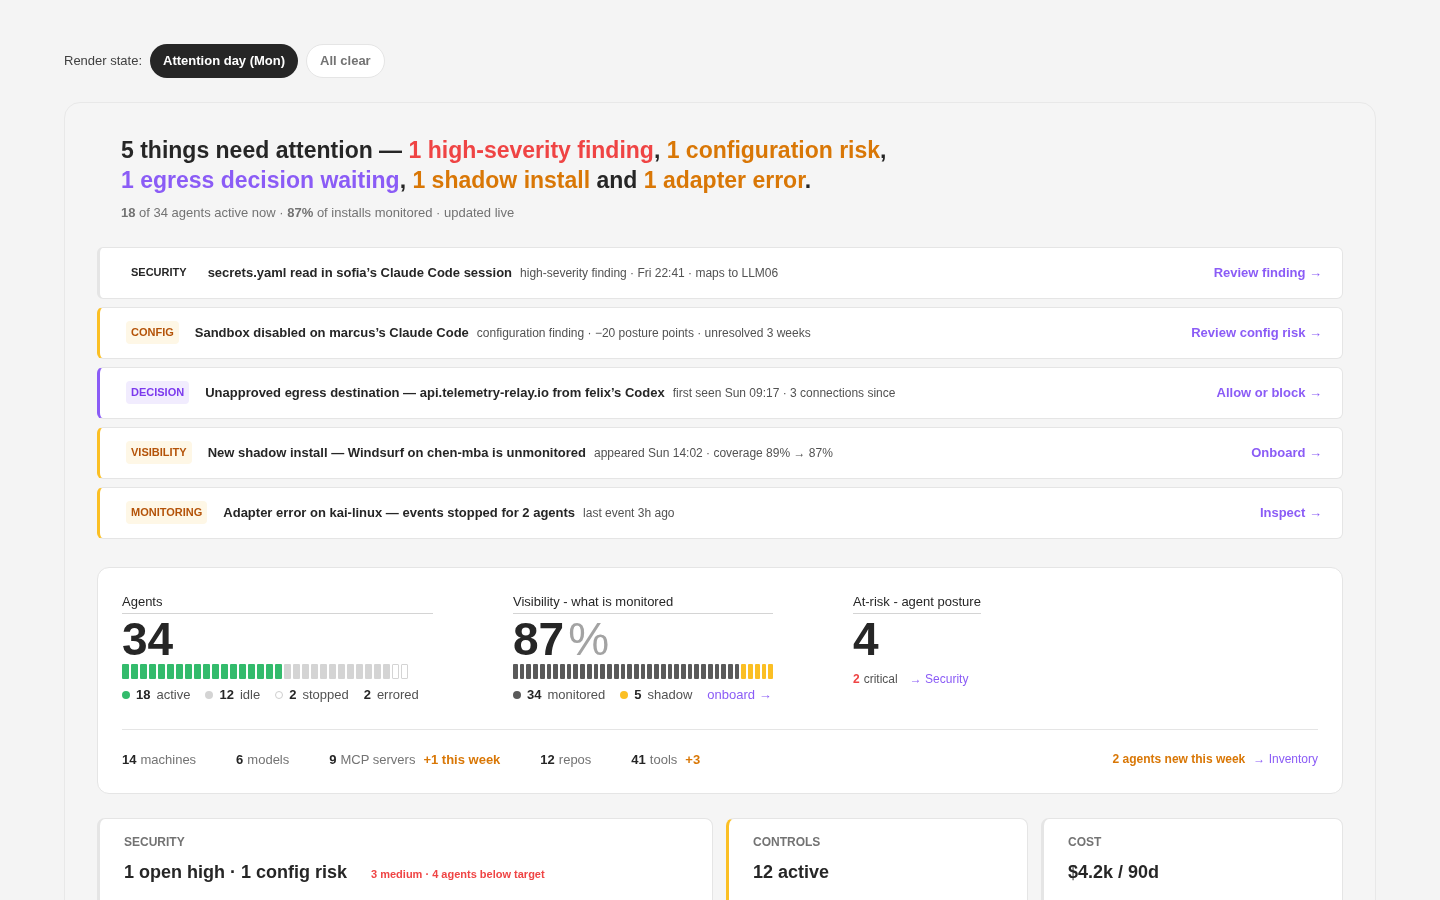 The width and height of the screenshot is (1440, 900). Describe the element at coordinates (148, 639) in the screenshot. I see `stat-value: 34` at that location.